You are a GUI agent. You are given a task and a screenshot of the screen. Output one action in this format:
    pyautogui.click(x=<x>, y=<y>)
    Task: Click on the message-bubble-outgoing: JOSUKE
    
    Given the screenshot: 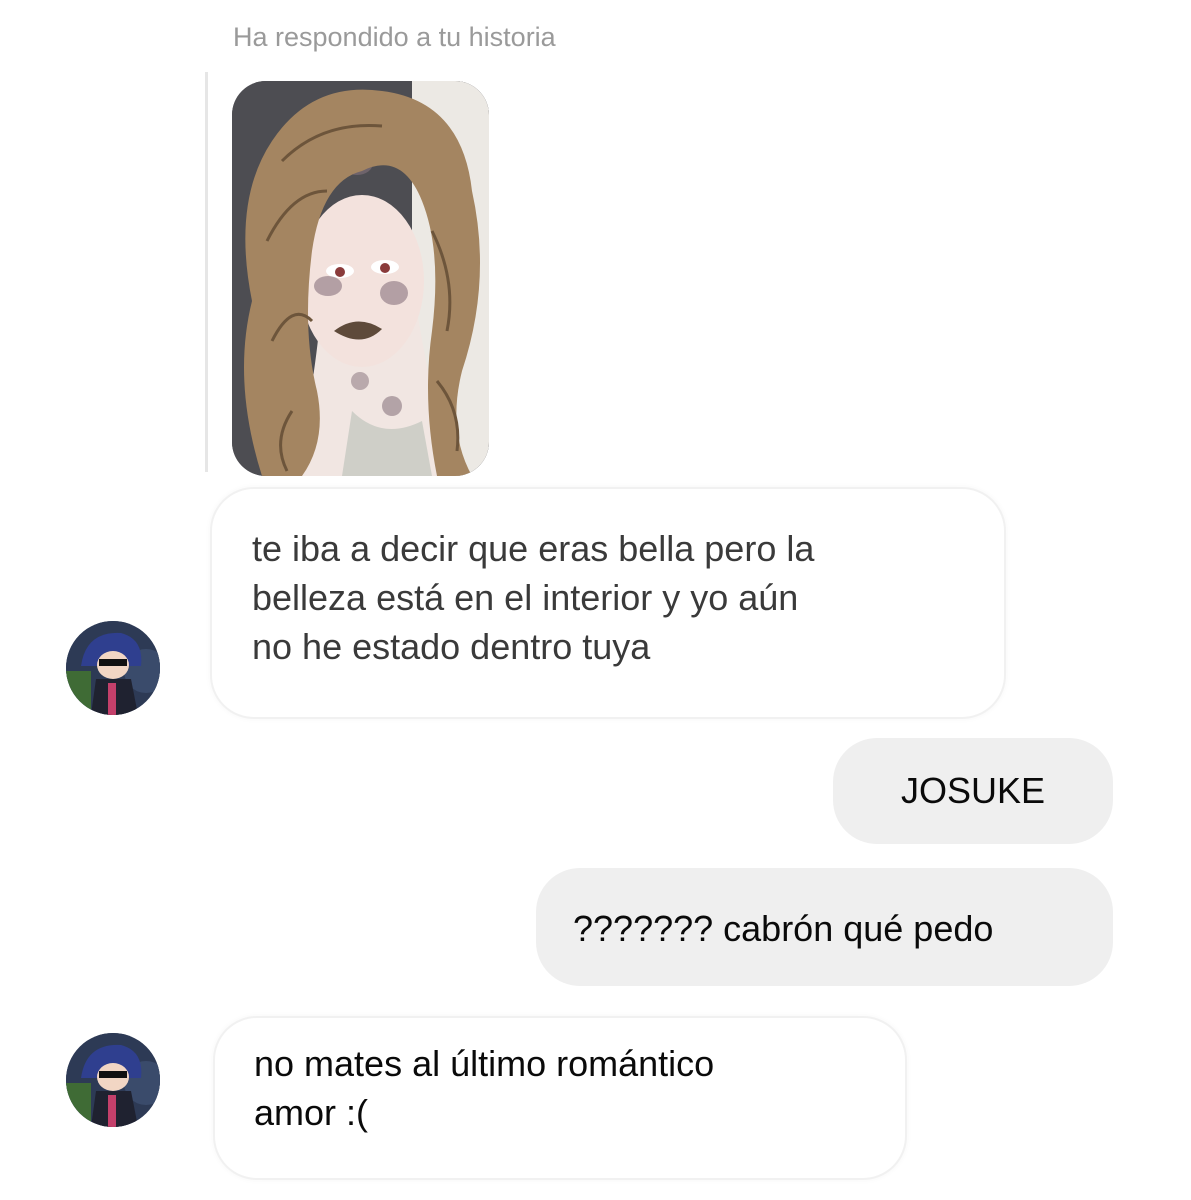 What is the action you would take?
    pyautogui.click(x=973, y=791)
    